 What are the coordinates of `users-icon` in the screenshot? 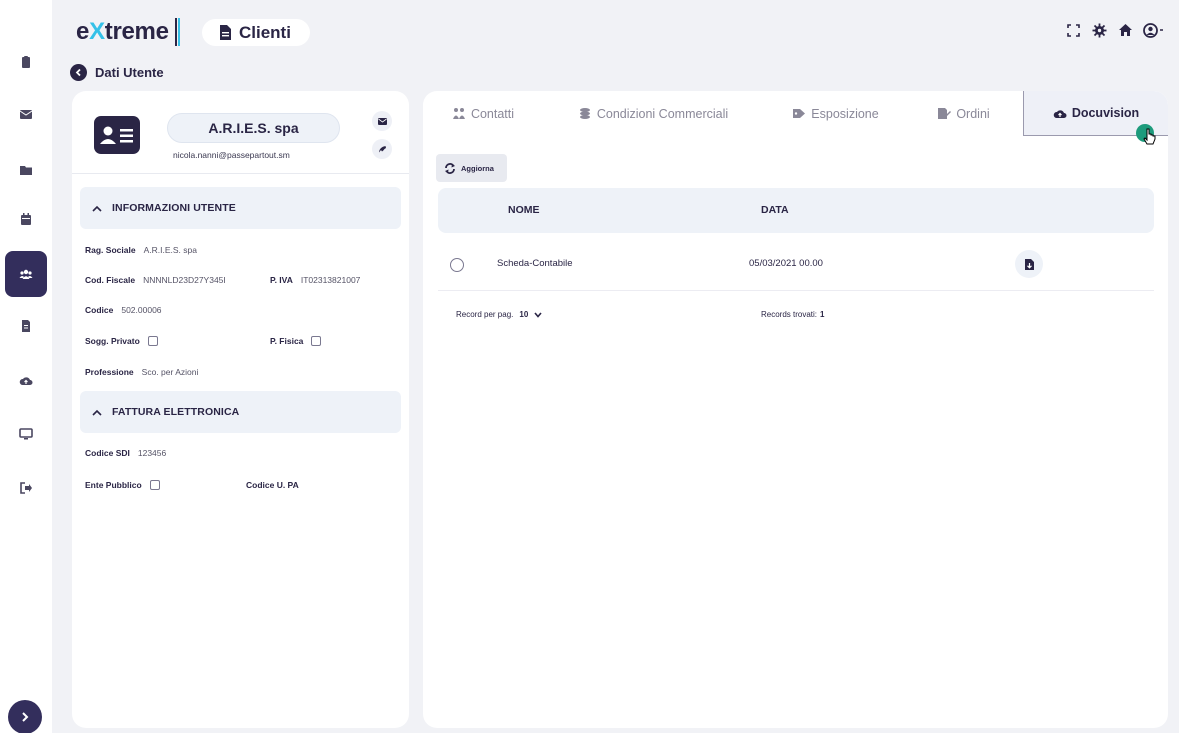 It's located at (26, 274).